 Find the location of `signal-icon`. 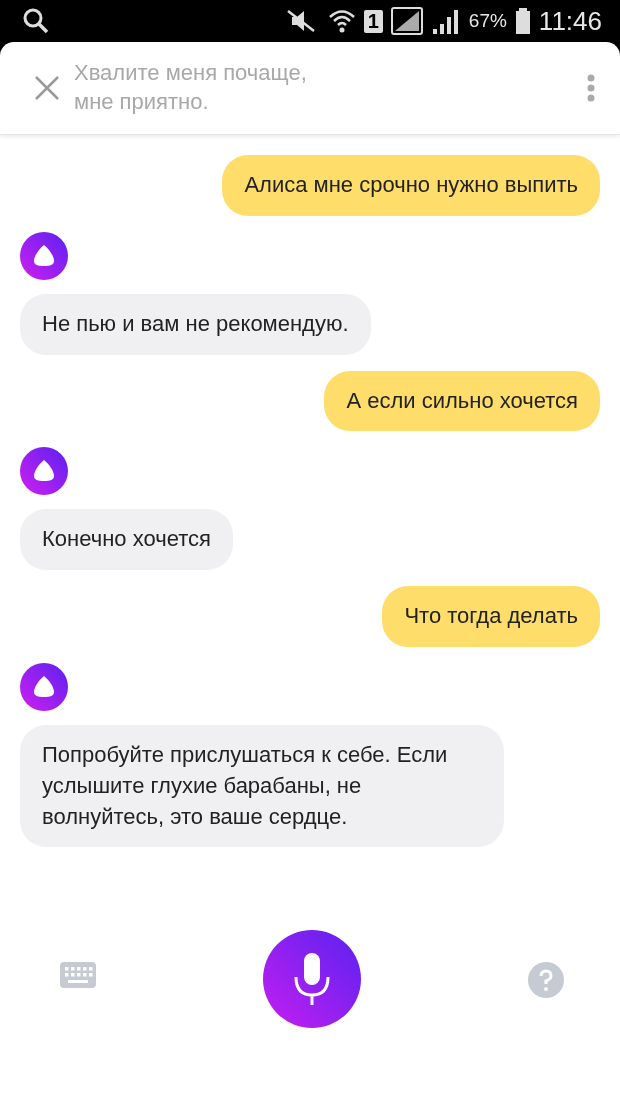

signal-icon is located at coordinates (445, 21).